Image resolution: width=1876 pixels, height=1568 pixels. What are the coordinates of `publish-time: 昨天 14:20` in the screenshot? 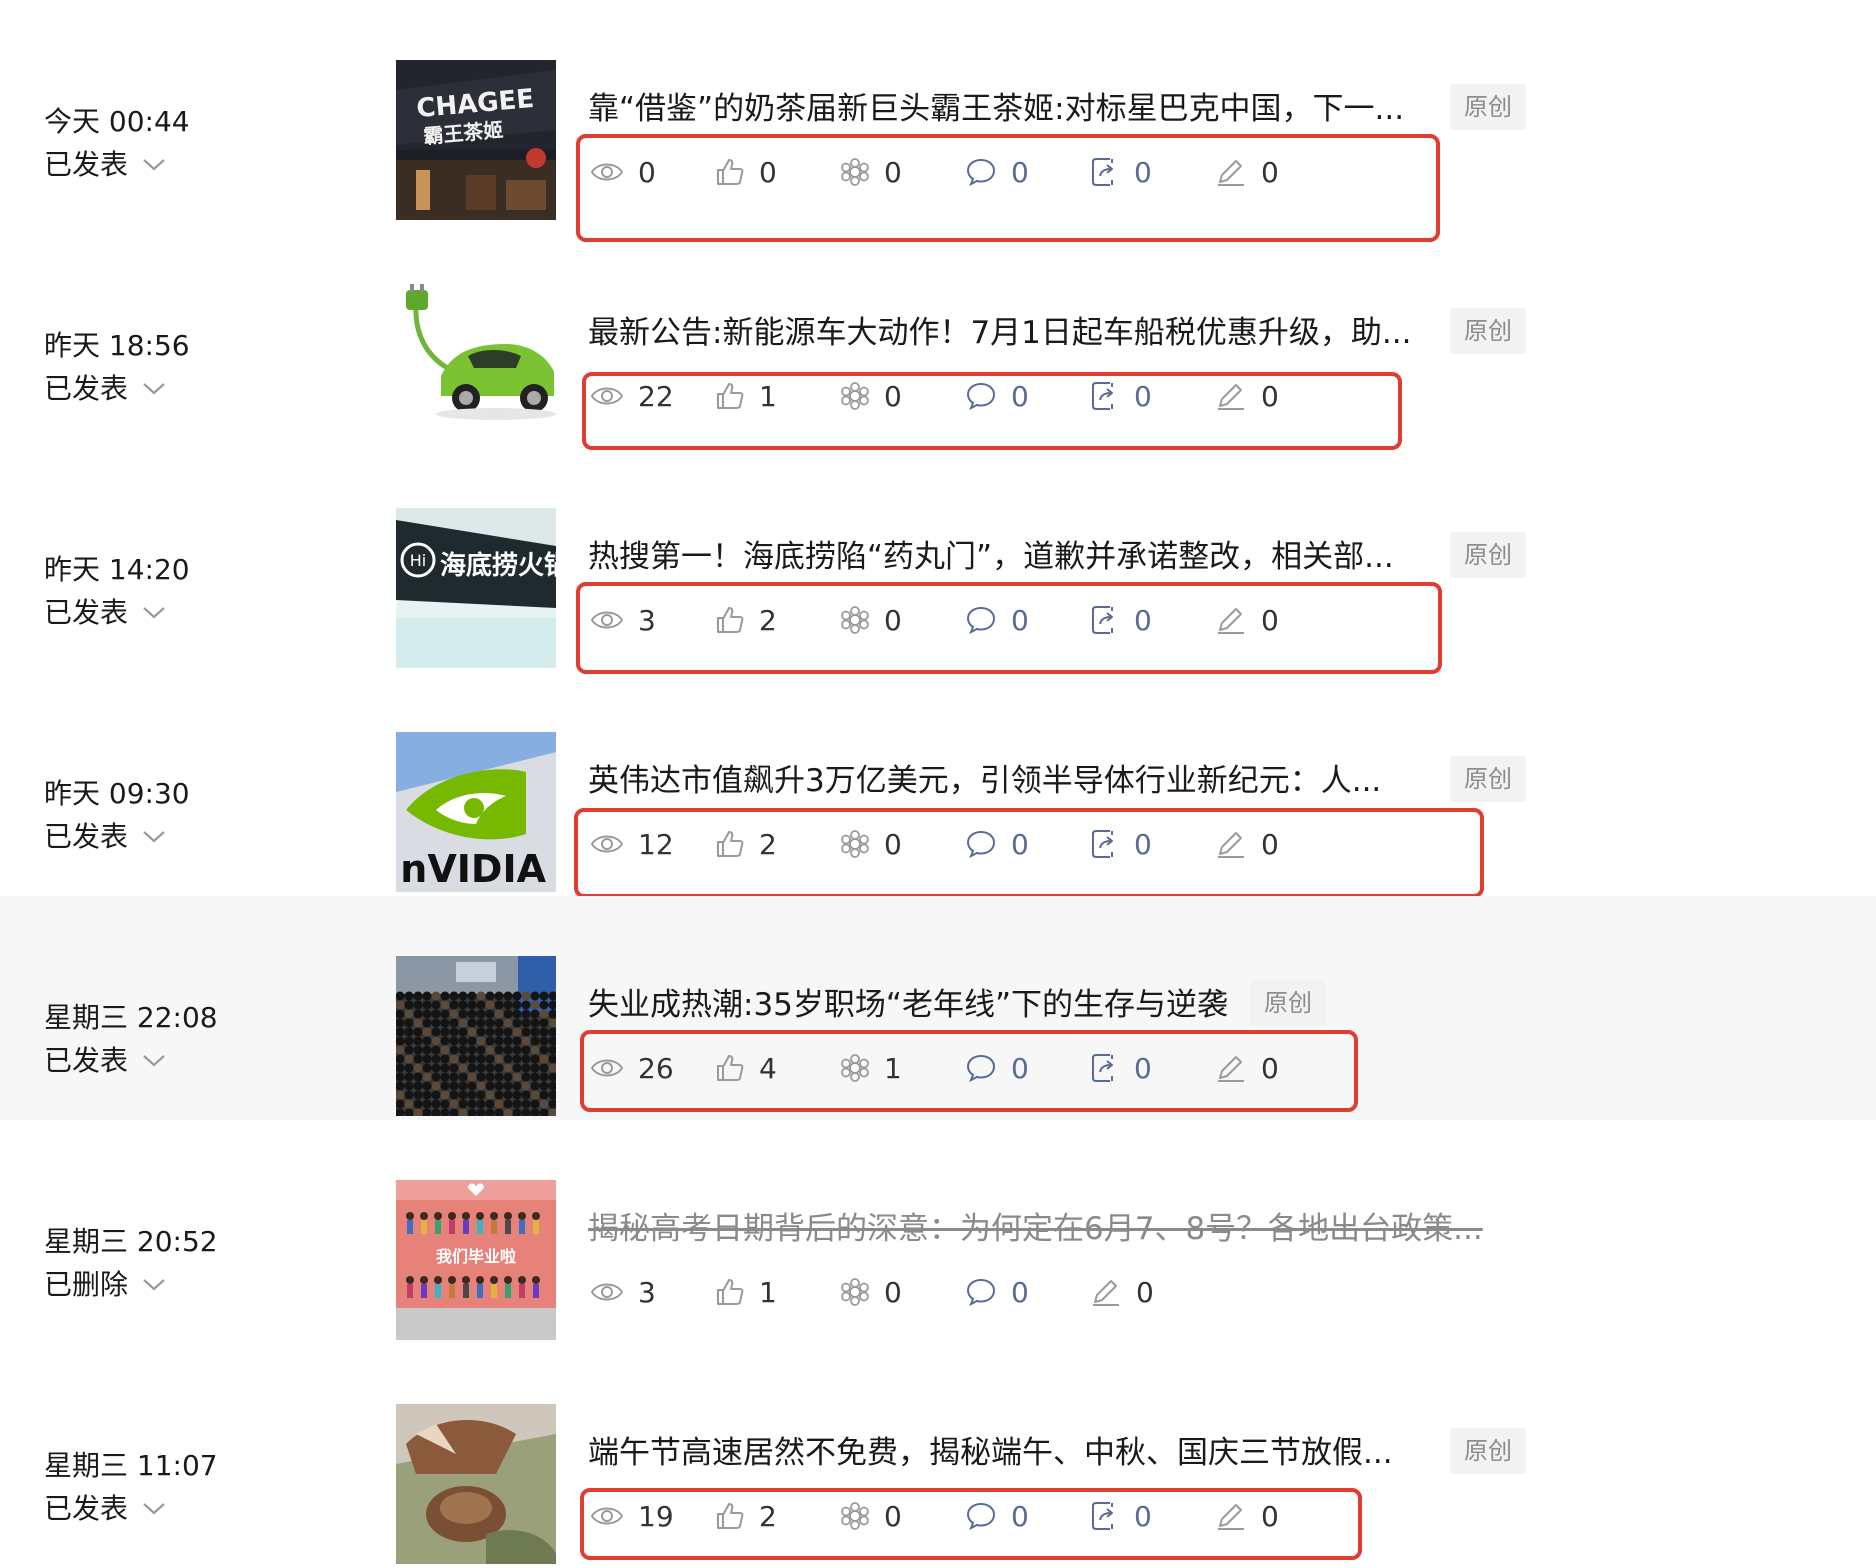 It's located at (117, 569).